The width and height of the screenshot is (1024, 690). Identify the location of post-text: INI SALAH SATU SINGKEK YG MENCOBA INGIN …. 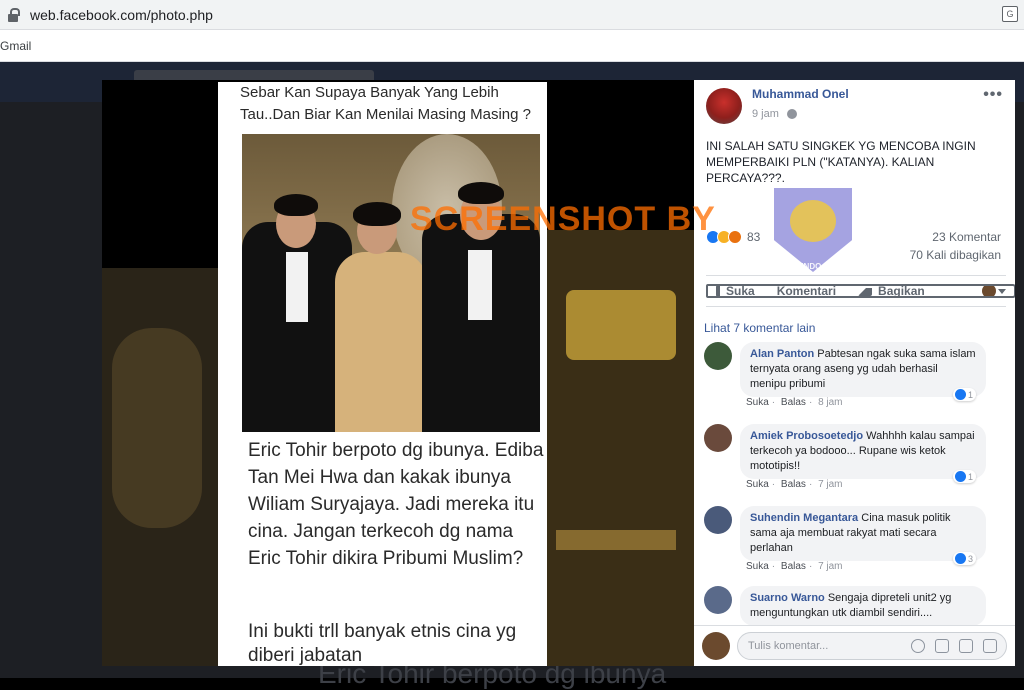
(841, 162).